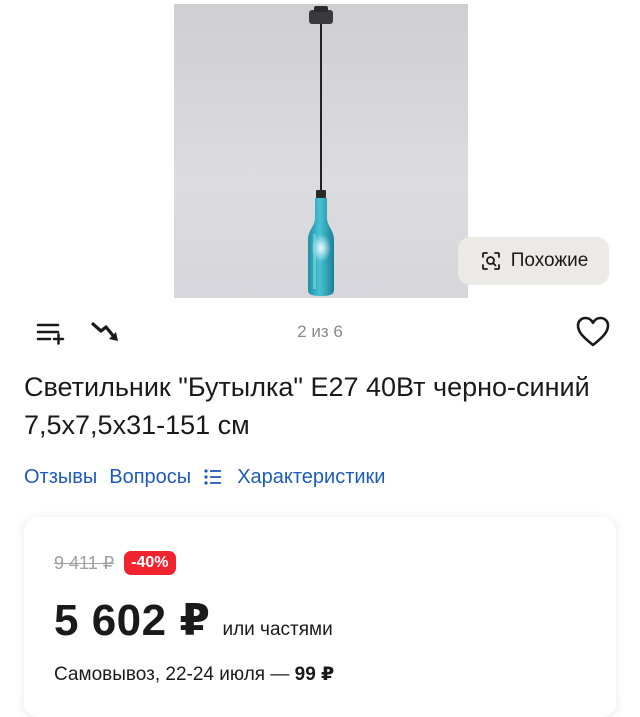 This screenshot has height=717, width=640. I want to click on list-icon, so click(213, 477).